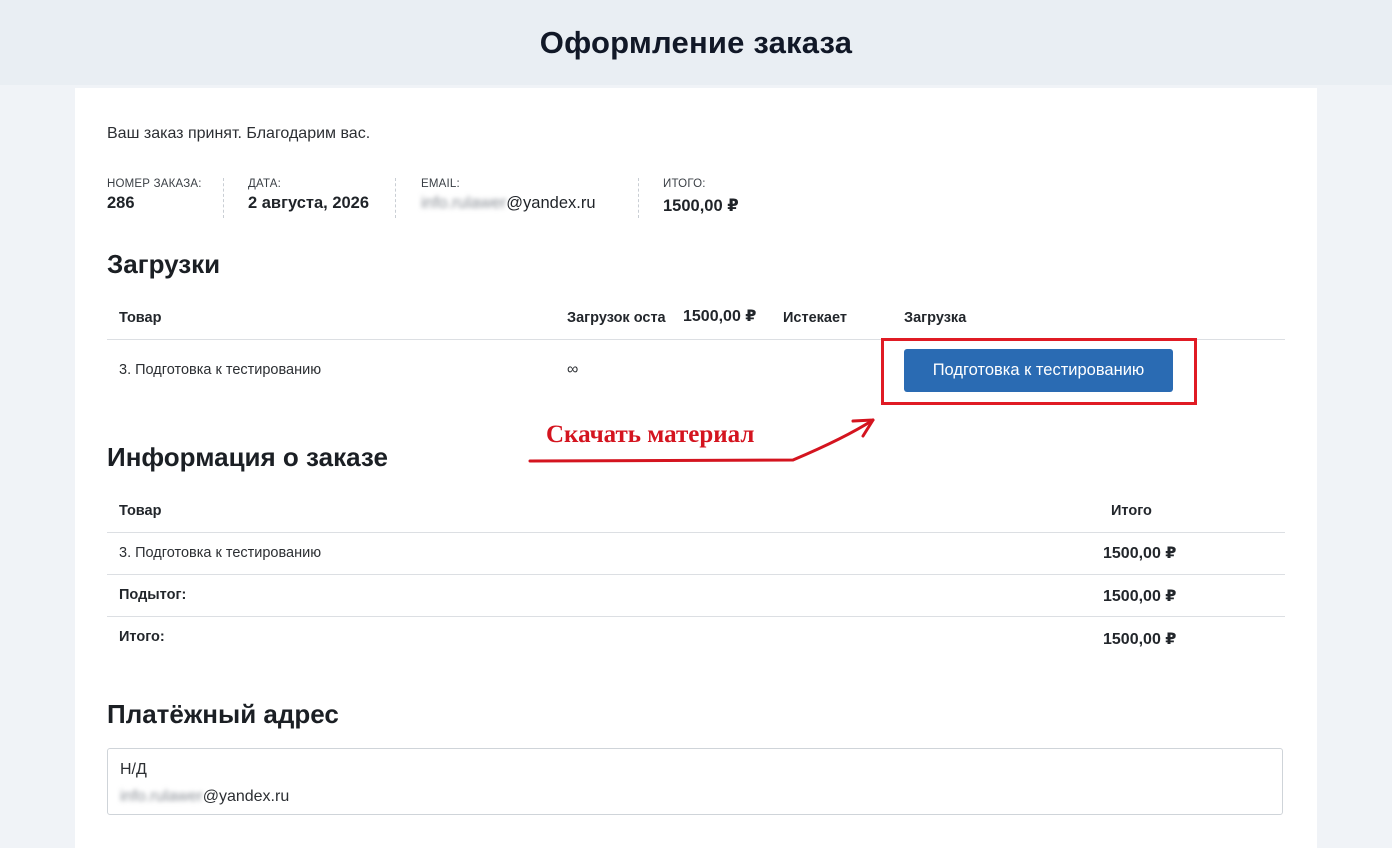 The height and width of the screenshot is (848, 1392). What do you see at coordinates (140, 318) in the screenshot?
I see `downloads-col-product: Товар` at bounding box center [140, 318].